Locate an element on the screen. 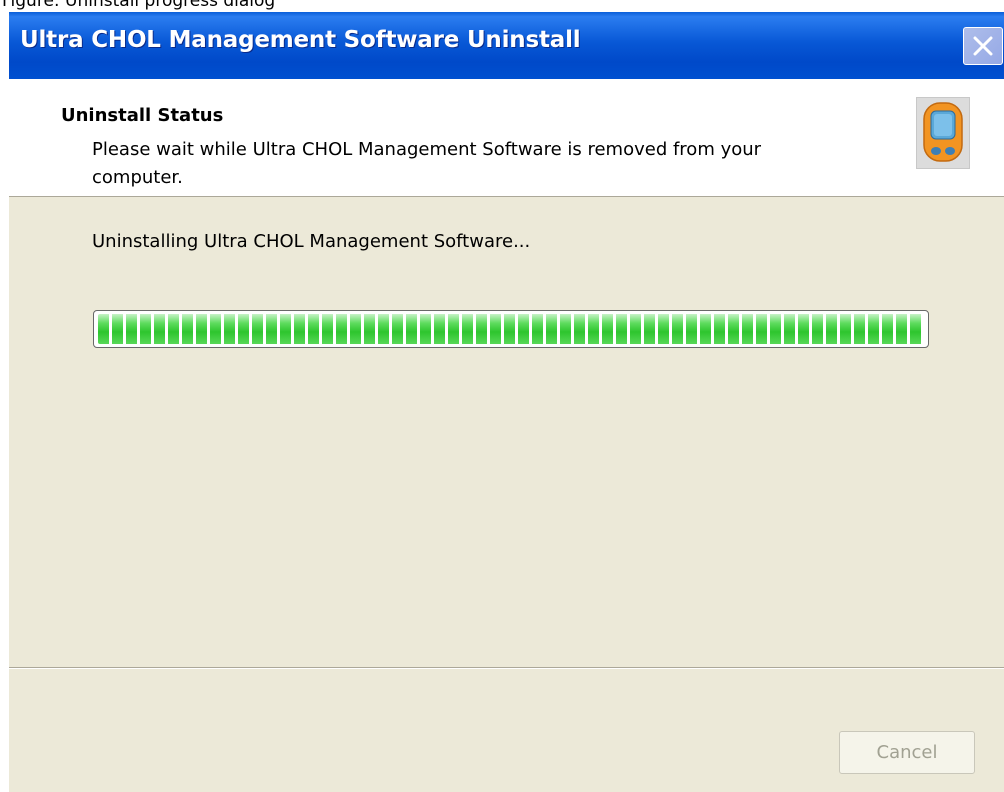 The image size is (1004, 792). window-title: Ultra CHOL Management Software Uninstall is located at coordinates (300, 40).